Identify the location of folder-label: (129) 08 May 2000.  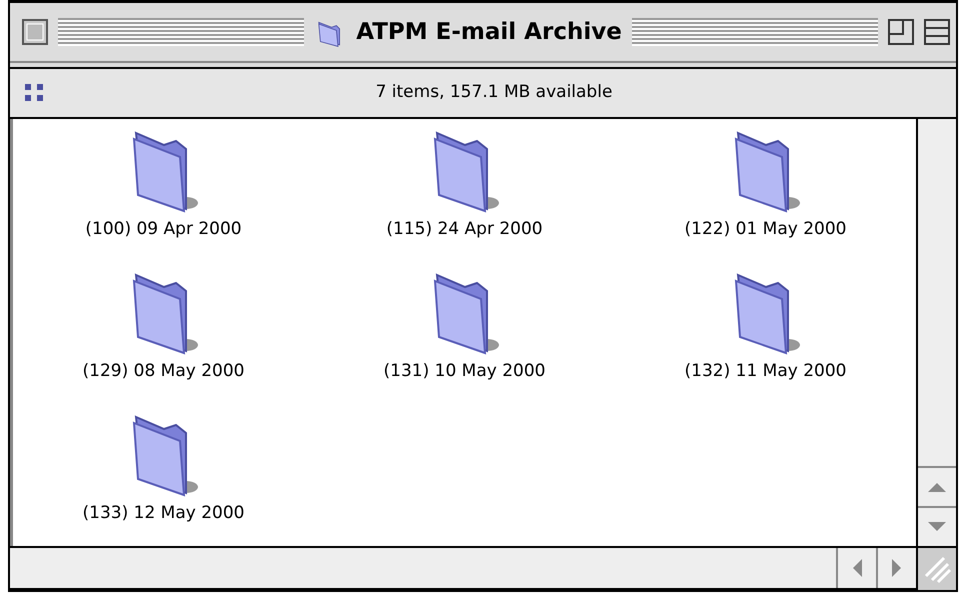
(163, 371).